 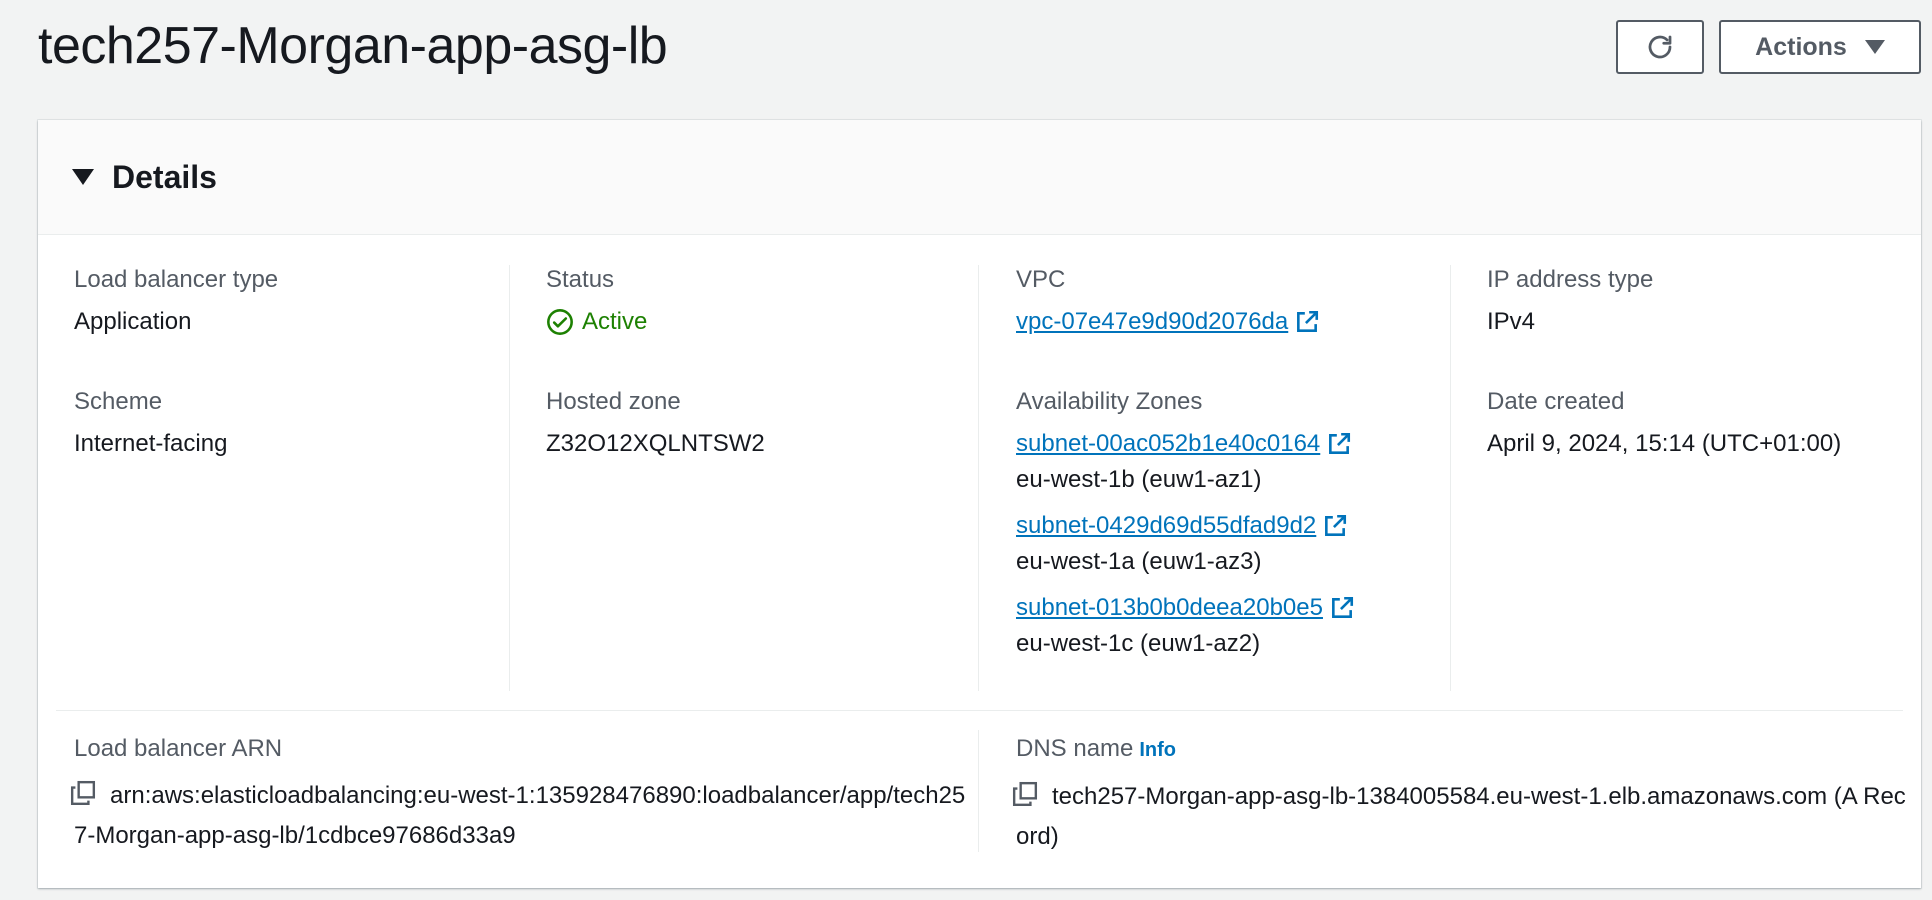 What do you see at coordinates (580, 279) in the screenshot?
I see `status-label: Status` at bounding box center [580, 279].